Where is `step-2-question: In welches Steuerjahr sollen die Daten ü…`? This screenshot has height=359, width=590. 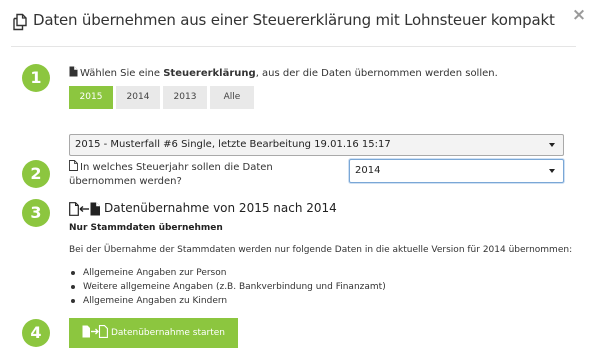 step-2-question: In welches Steuerjahr sollen die Daten ü… is located at coordinates (204, 174).